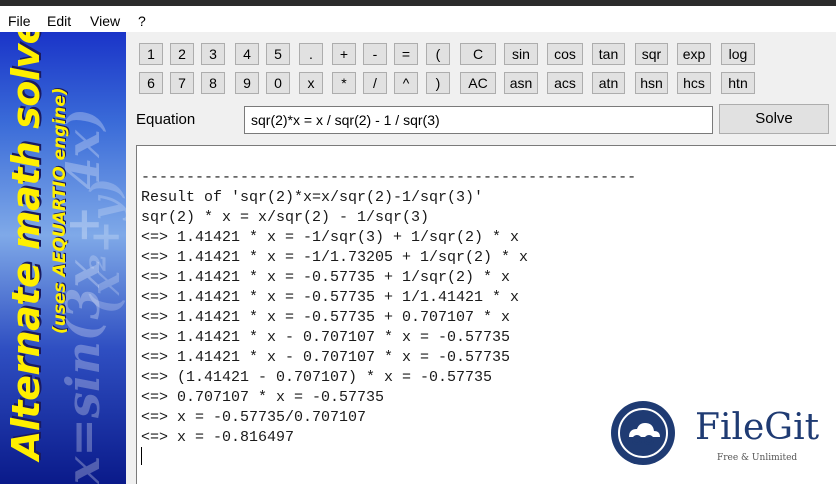 Image resolution: width=836 pixels, height=484 pixels. What do you see at coordinates (344, 54) in the screenshot?
I see `keypad-button: +` at bounding box center [344, 54].